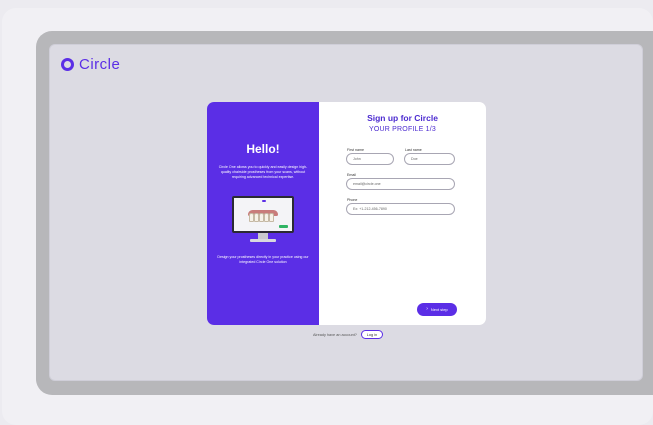 This screenshot has width=653, height=425. What do you see at coordinates (429, 159) in the screenshot?
I see `last-name-field: Doe` at bounding box center [429, 159].